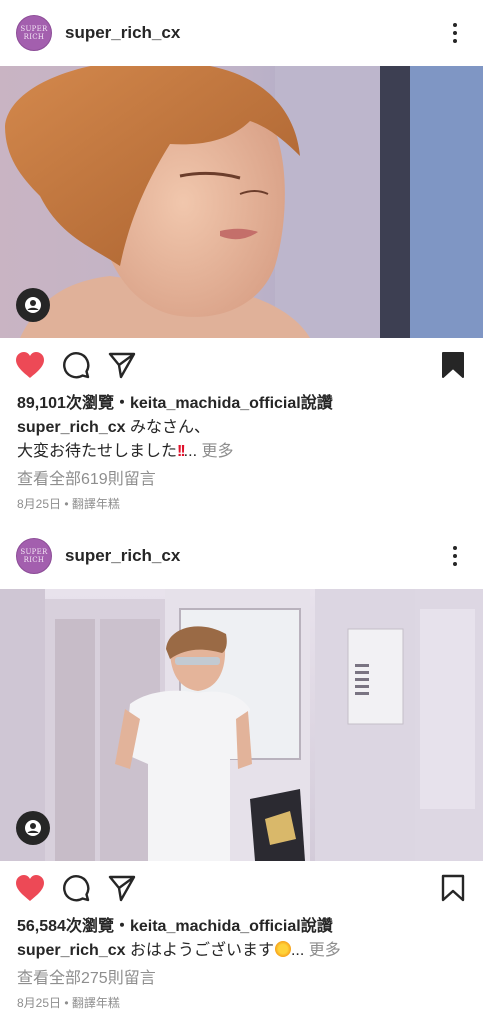 The height and width of the screenshot is (1024, 483). I want to click on caption-continued: 大変お待たせしました!!... 更多, so click(241, 452).